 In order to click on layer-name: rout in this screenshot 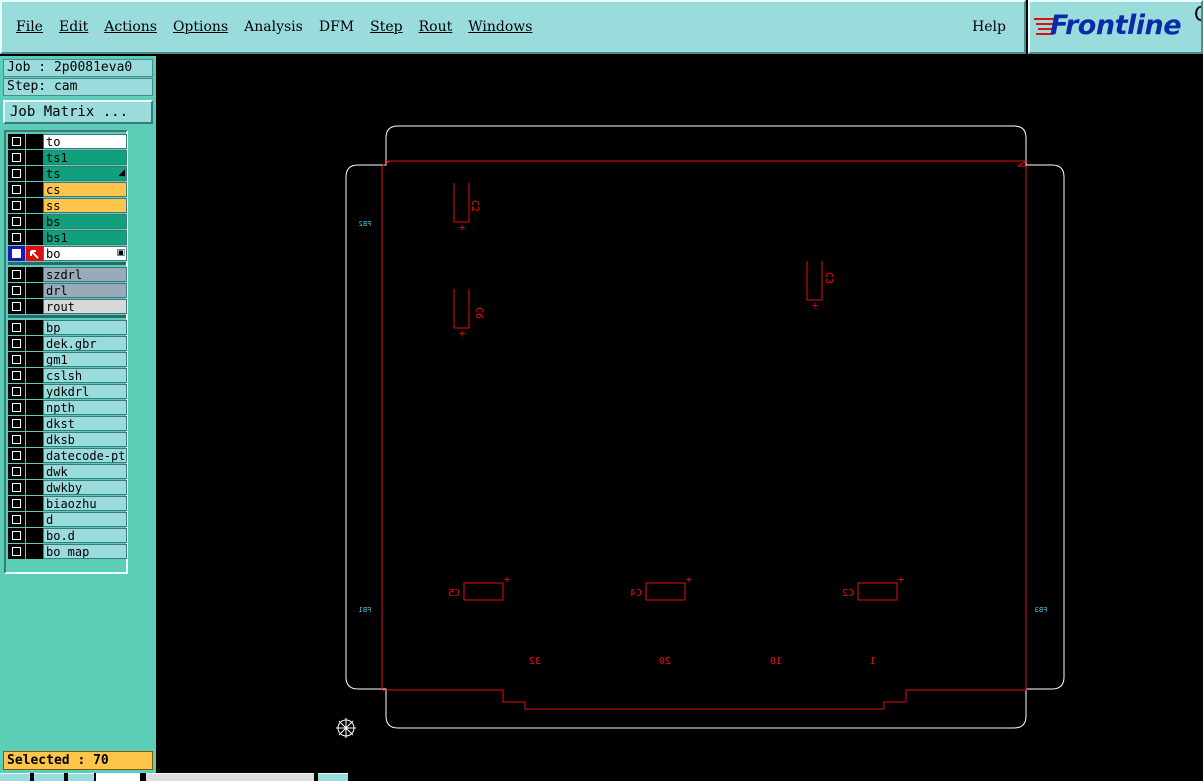, I will do `click(85, 306)`.